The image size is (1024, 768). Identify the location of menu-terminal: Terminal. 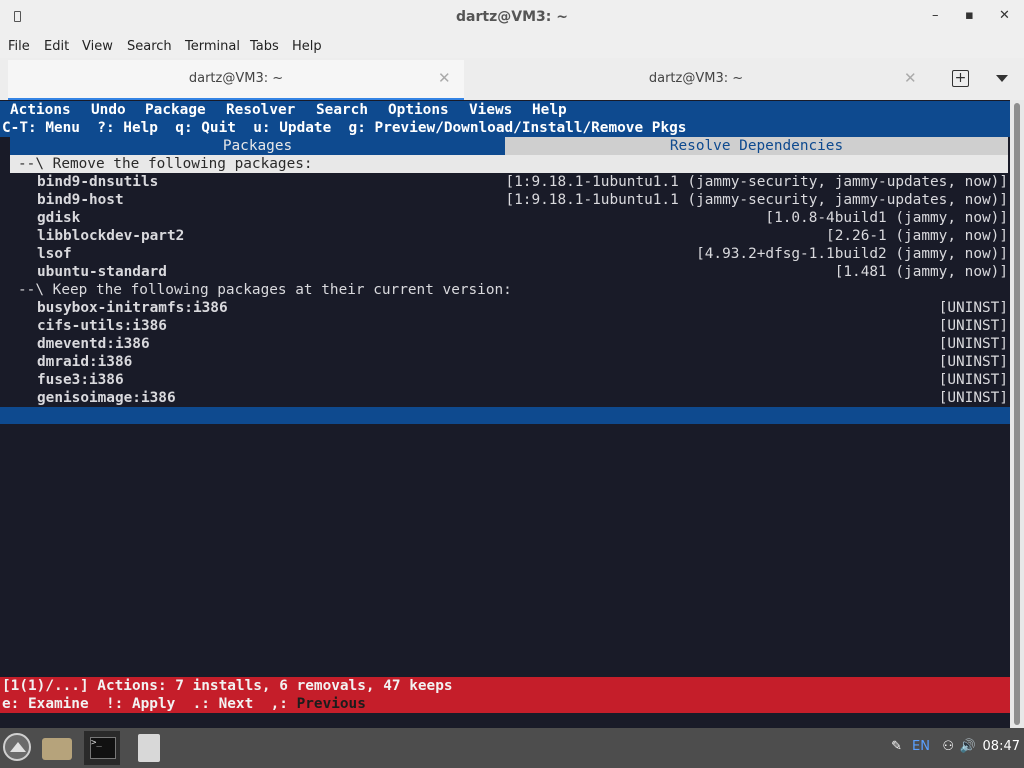
(212, 46).